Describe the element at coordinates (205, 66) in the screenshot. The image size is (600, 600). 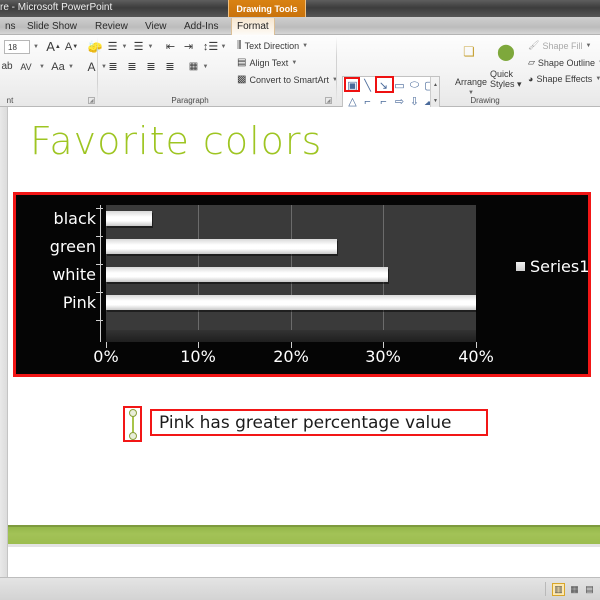
I see `columns-dropdown-icon: ▼` at that location.